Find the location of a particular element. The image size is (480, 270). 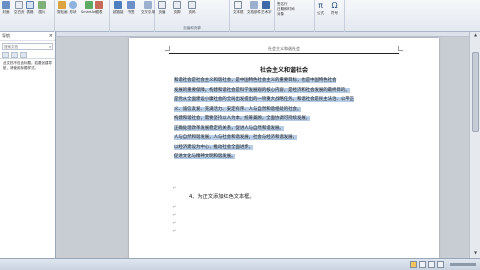

chart-button: 图表 is located at coordinates (99, 8).